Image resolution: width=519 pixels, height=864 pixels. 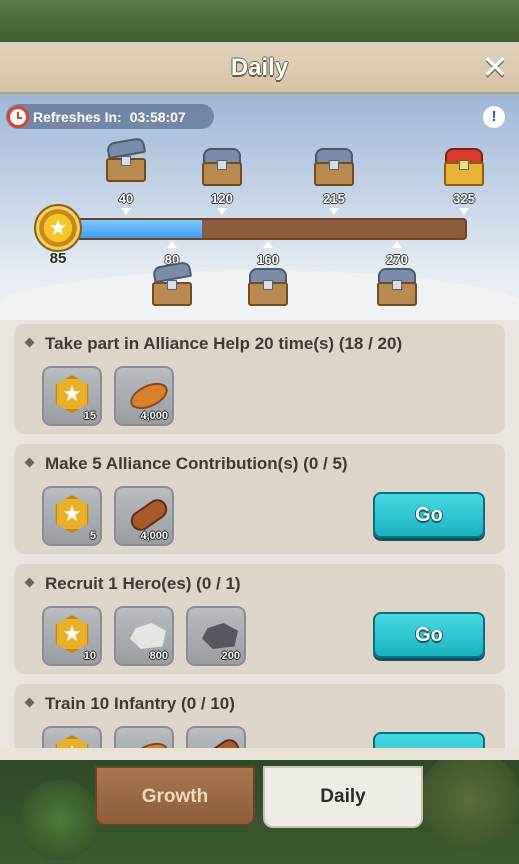 I want to click on reward-item: ★ 10, so click(x=72, y=636).